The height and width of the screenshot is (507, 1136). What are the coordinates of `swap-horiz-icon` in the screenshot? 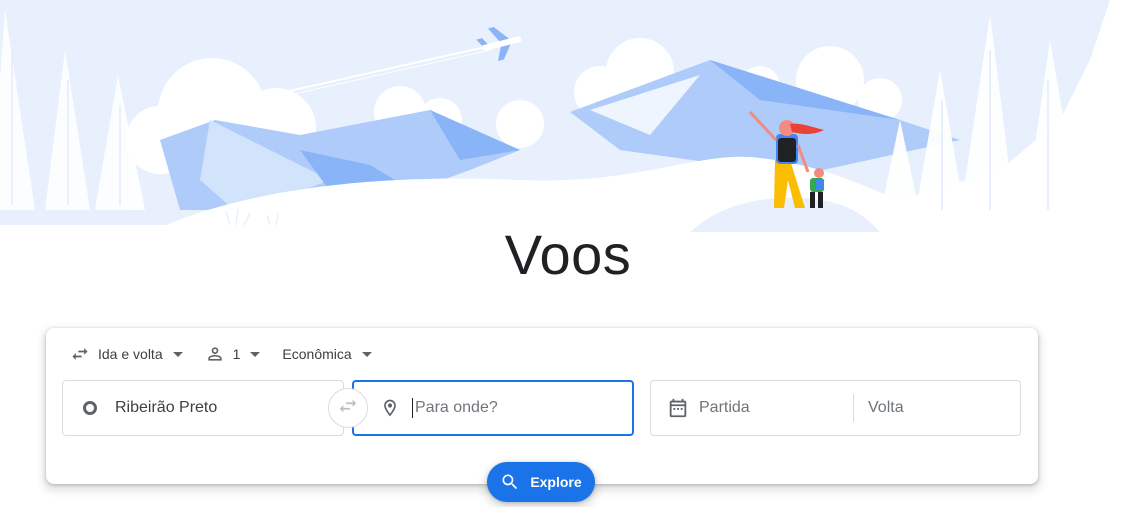 It's located at (80, 354).